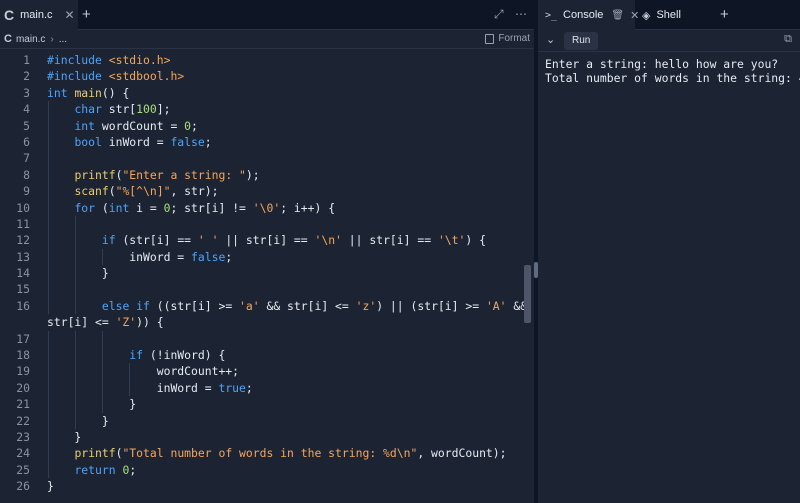 The width and height of the screenshot is (800, 503). What do you see at coordinates (23, 486) in the screenshot?
I see `line-number: 26` at bounding box center [23, 486].